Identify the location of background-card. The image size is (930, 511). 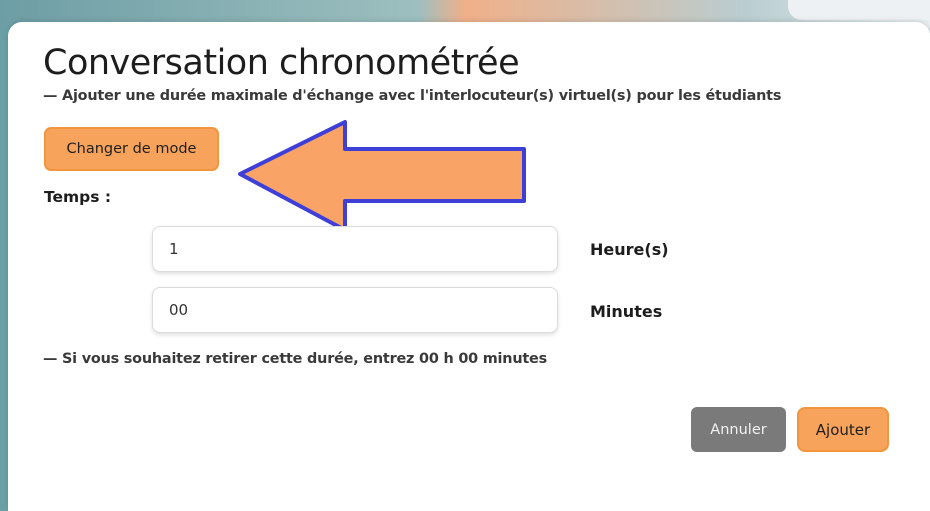
(859, 10).